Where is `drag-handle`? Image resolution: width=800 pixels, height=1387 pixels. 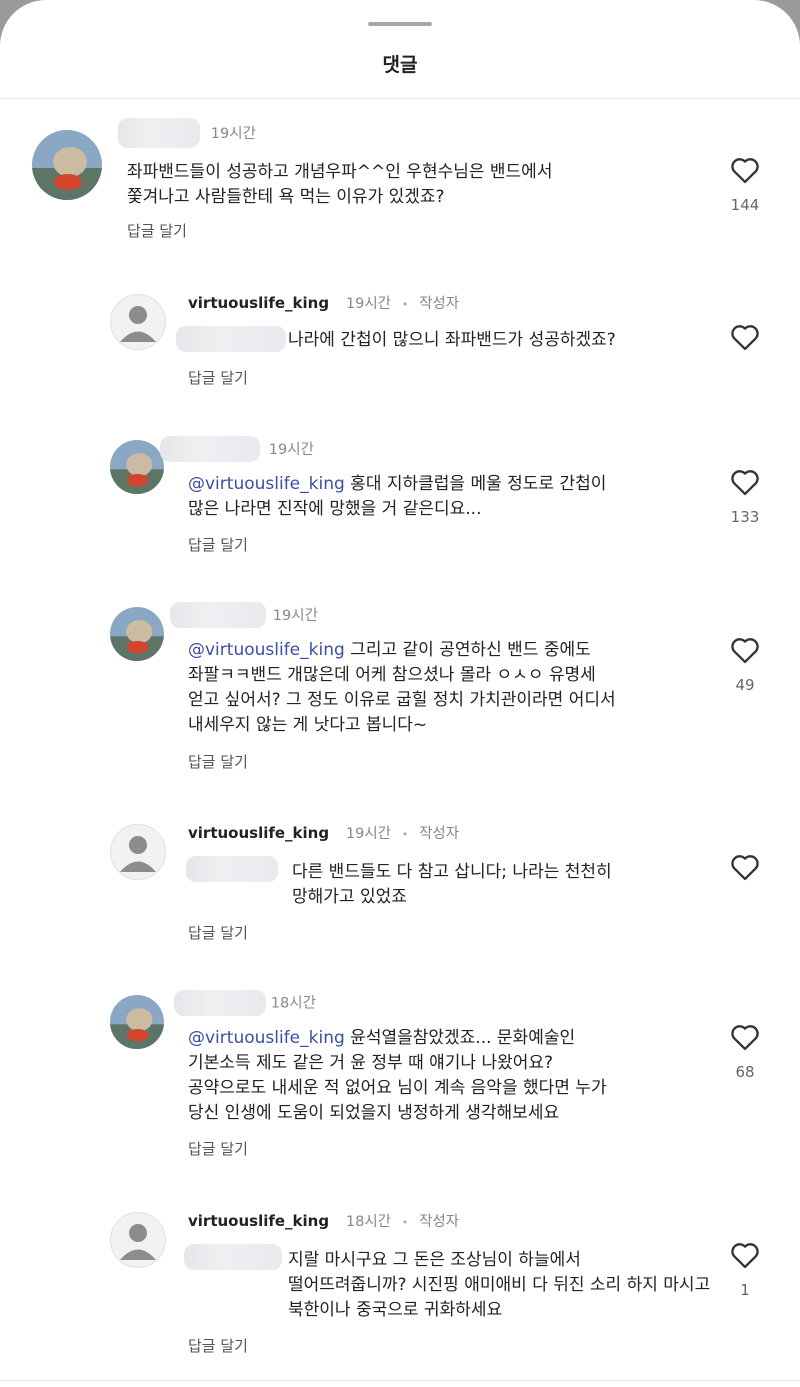 drag-handle is located at coordinates (400, 24).